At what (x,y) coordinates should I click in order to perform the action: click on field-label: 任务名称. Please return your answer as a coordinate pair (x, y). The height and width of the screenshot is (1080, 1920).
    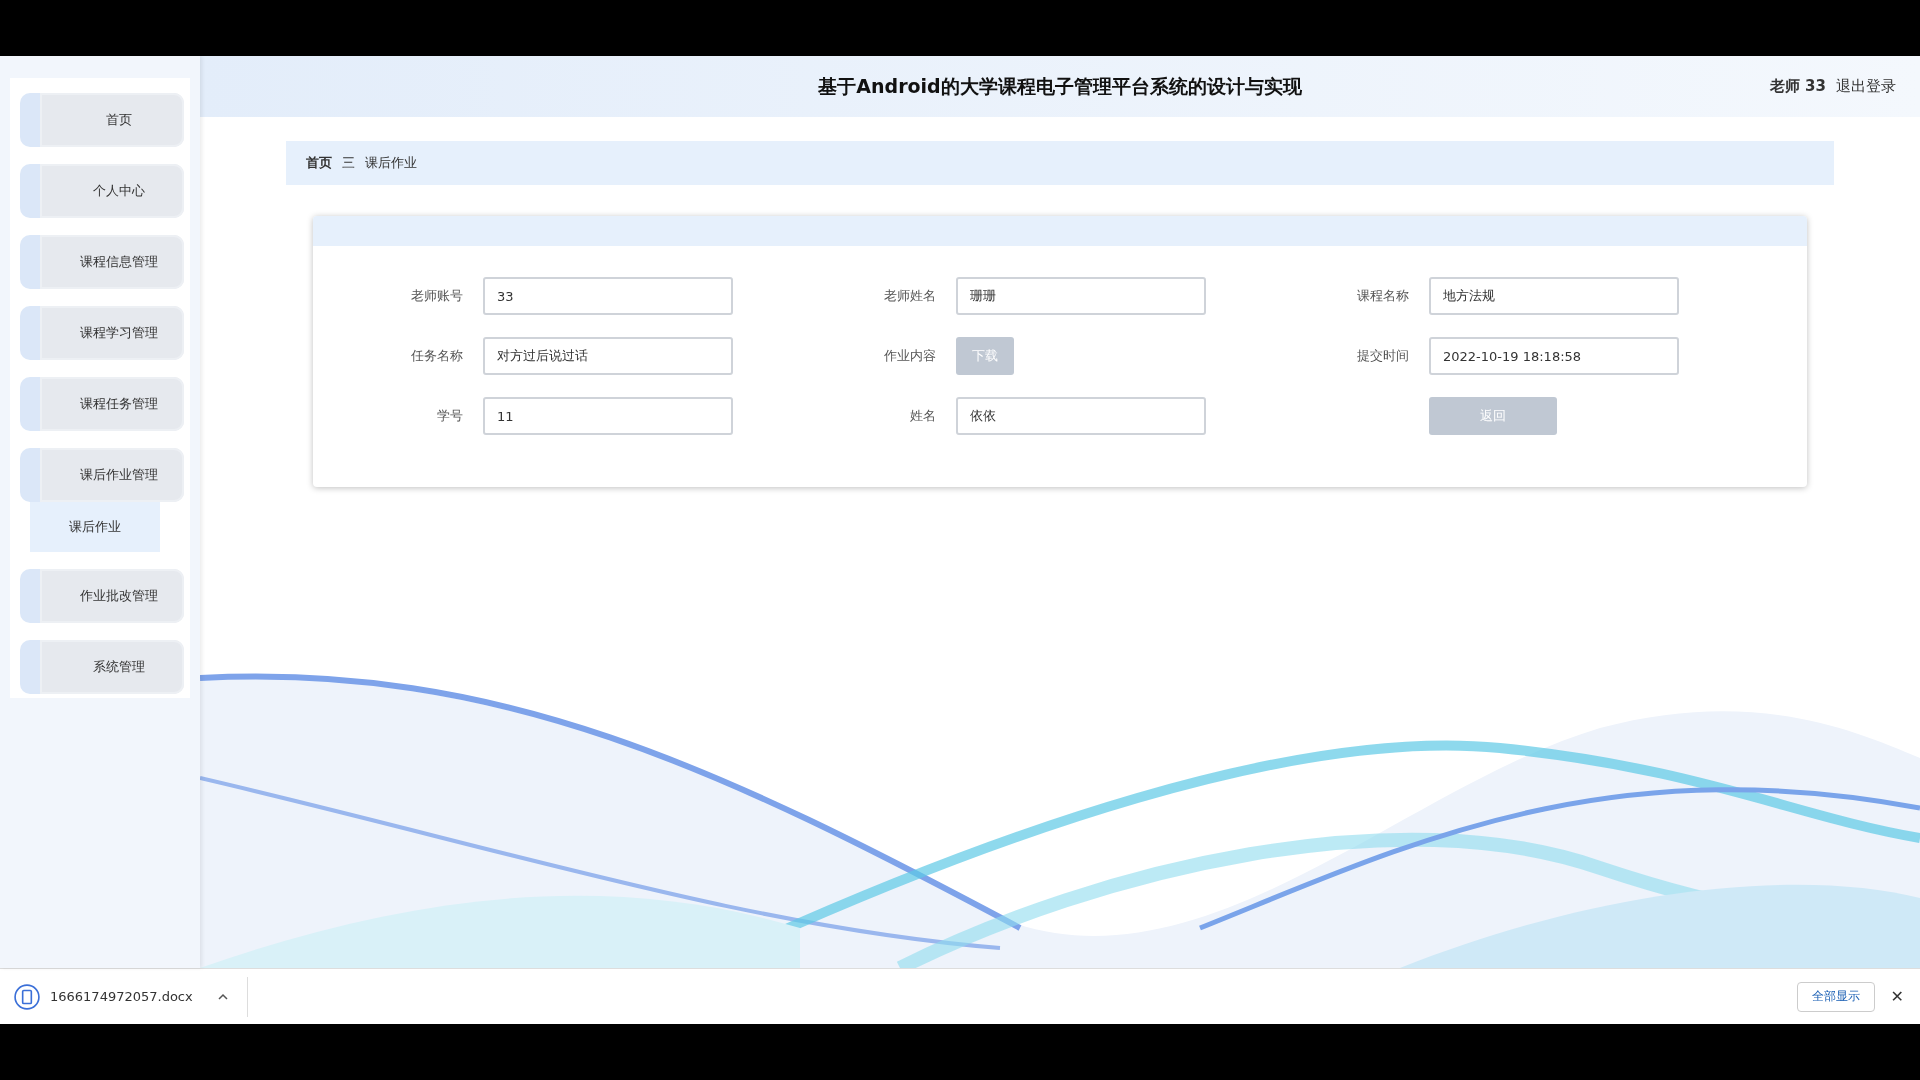
    Looking at the image, I should click on (436, 356).